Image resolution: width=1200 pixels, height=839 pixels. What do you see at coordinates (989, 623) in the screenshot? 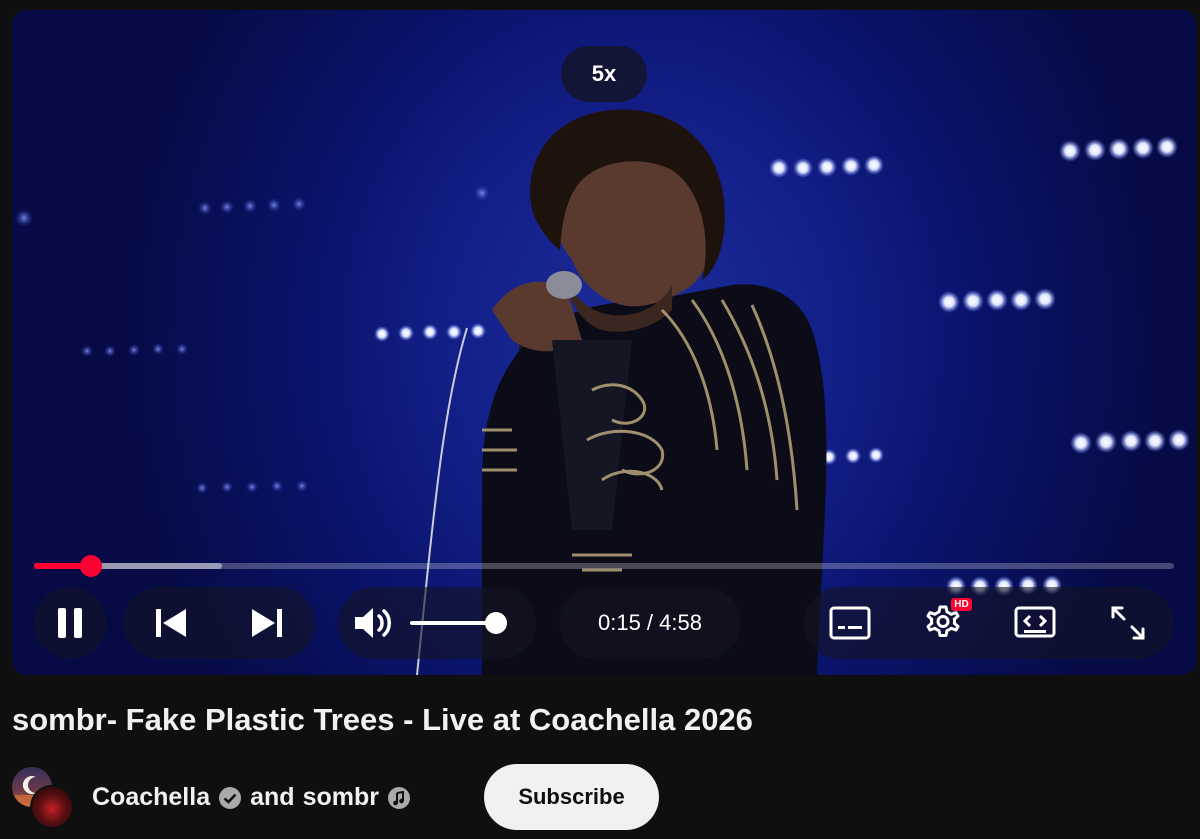
I see `right-controls-group: HD` at bounding box center [989, 623].